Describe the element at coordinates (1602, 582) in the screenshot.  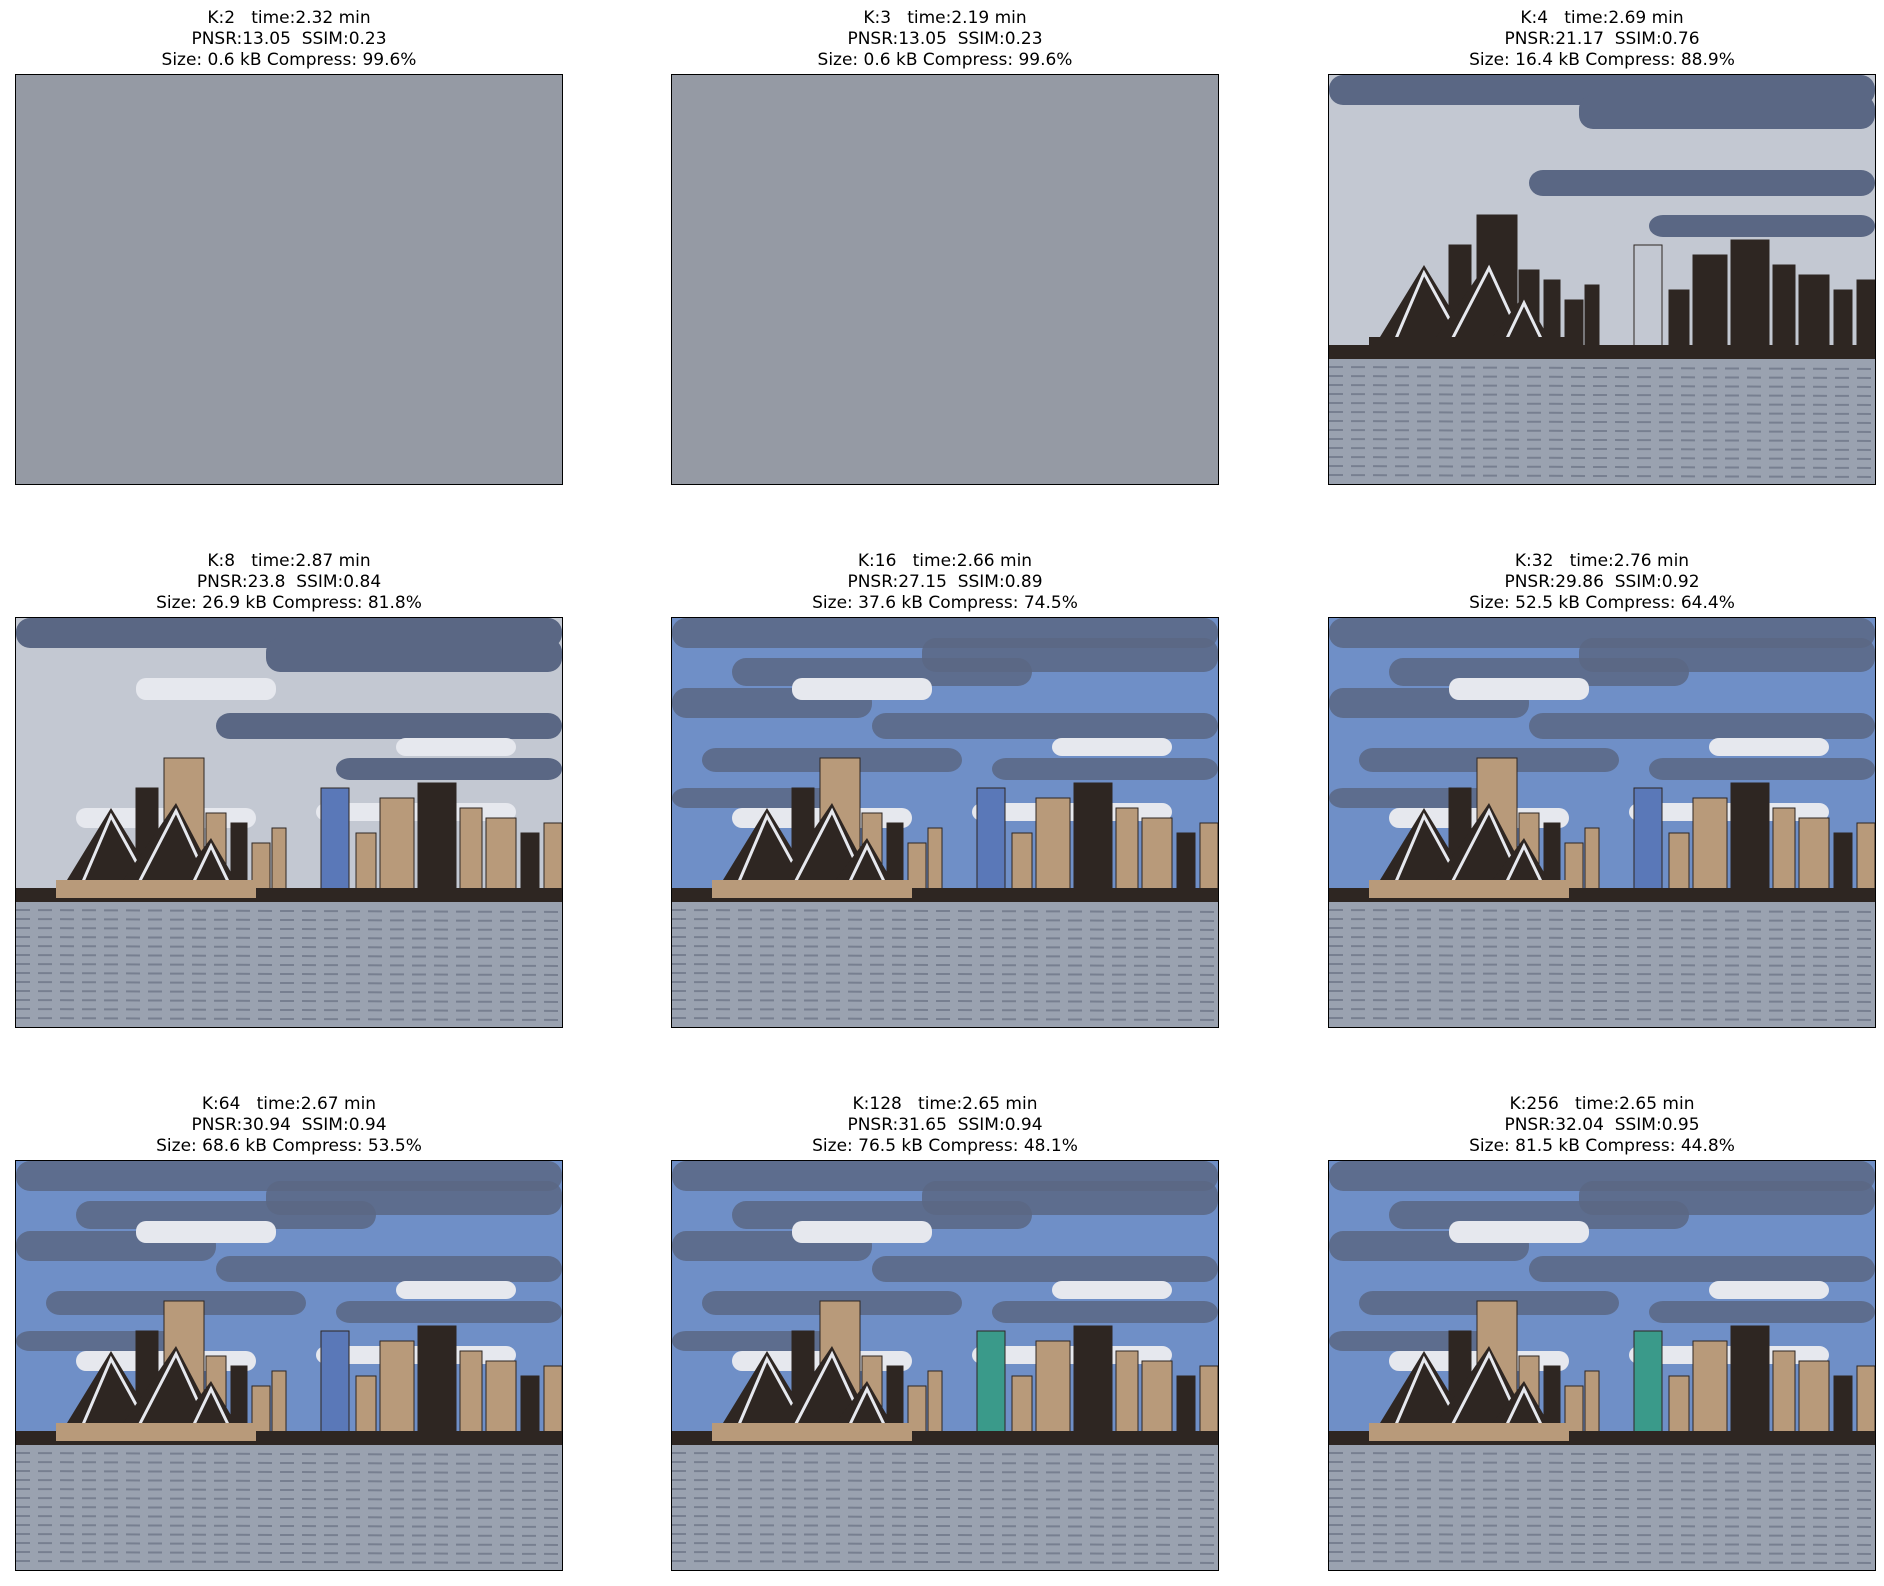
I see `caption-line-pnsr-ssim: PNSR:29.86 SSIM:0.92` at that location.